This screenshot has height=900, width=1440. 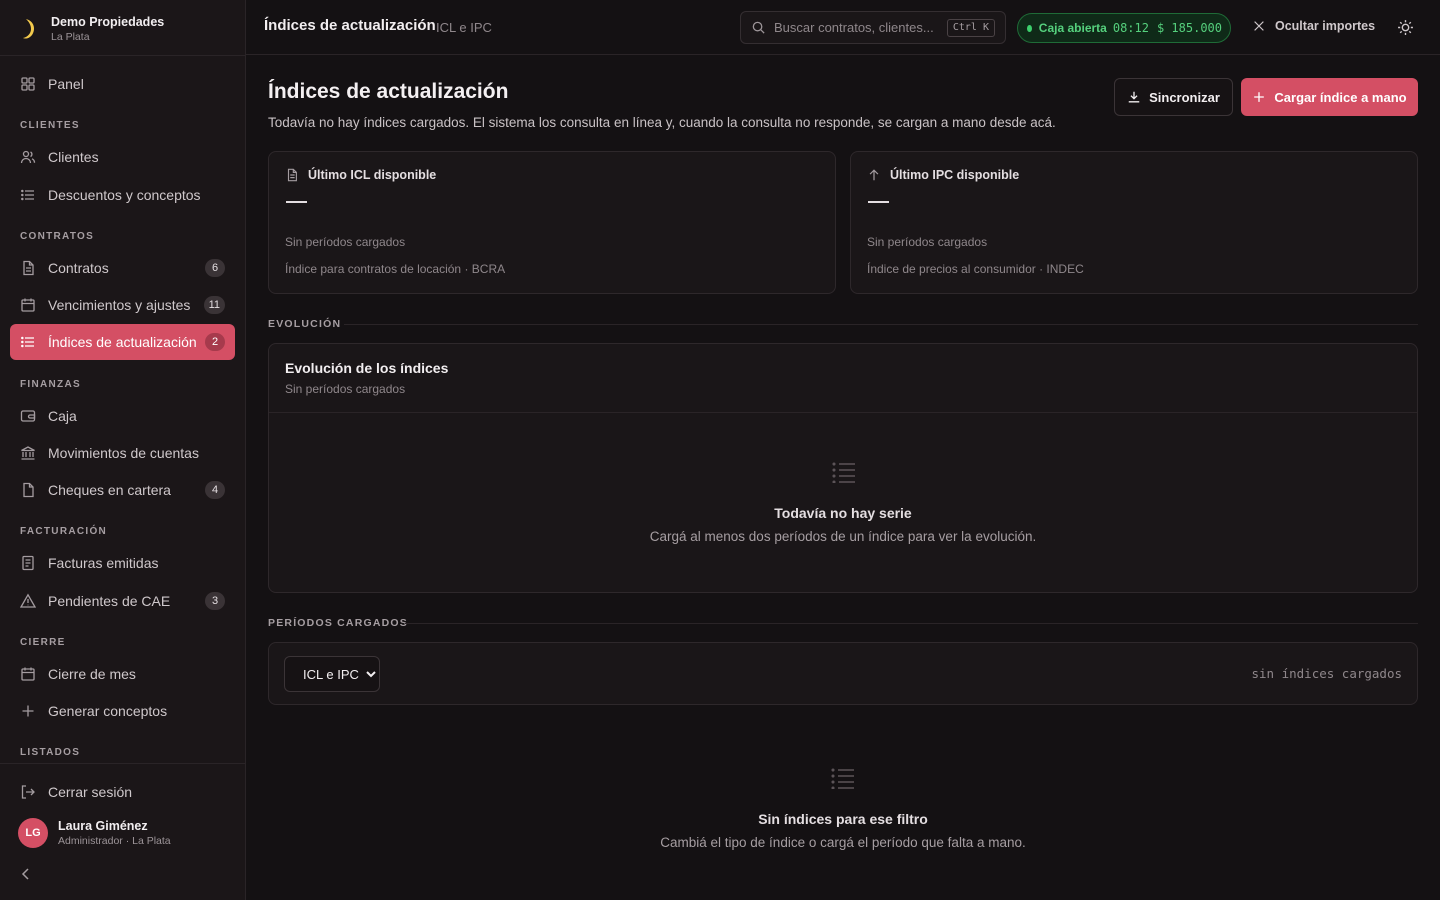 I want to click on cash-label: Caja abierta, so click(x=1072, y=28).